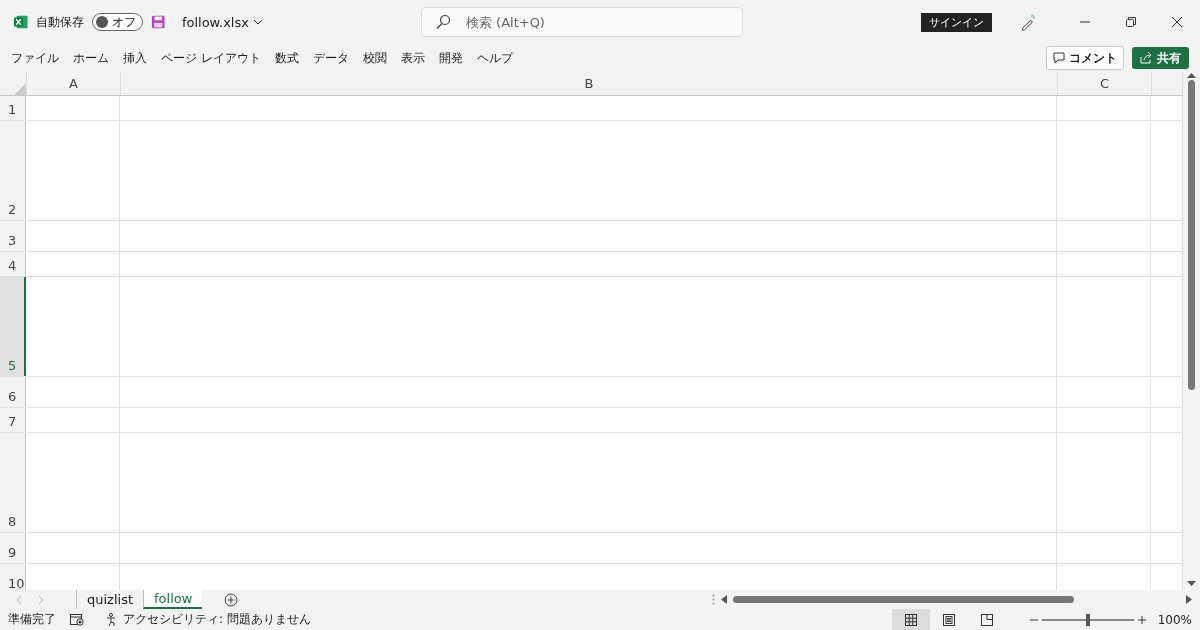  Describe the element at coordinates (118, 22) in the screenshot. I see `autosave-toggle: オフ` at that location.